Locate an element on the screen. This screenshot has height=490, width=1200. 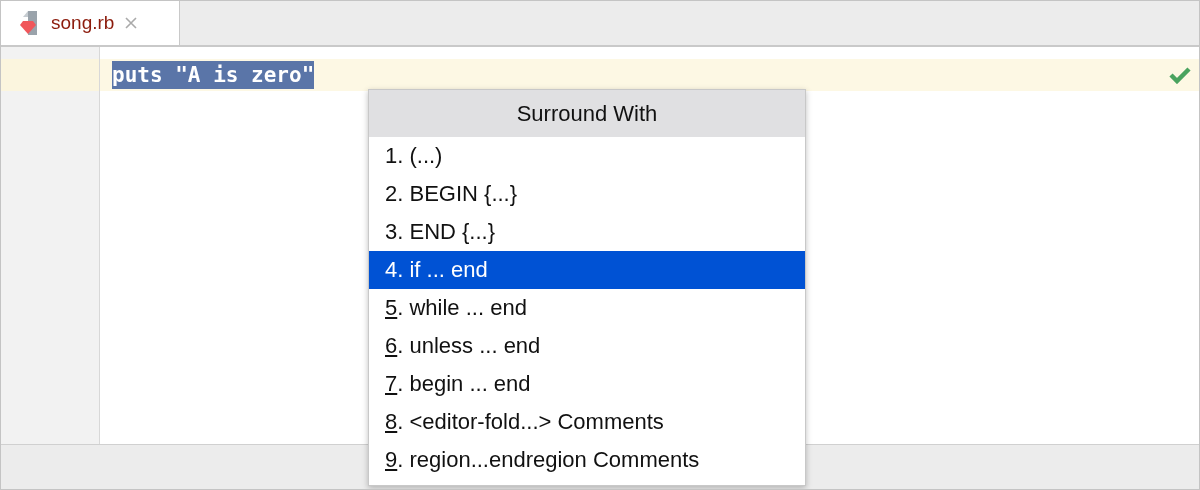
popup-title: Surround With is located at coordinates (587, 113).